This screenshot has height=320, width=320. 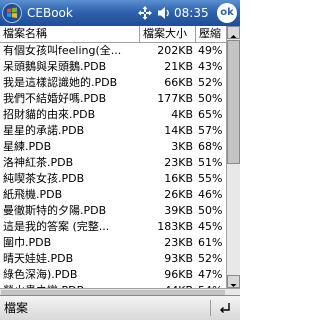 I want to click on file-name: 星練.PDB, so click(x=27, y=146).